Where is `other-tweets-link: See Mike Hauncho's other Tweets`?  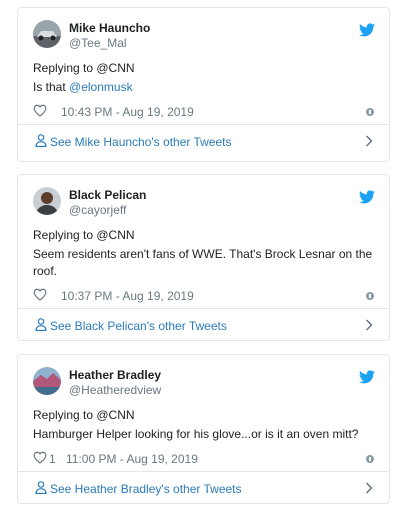 other-tweets-link: See Mike Hauncho's other Tweets is located at coordinates (203, 140).